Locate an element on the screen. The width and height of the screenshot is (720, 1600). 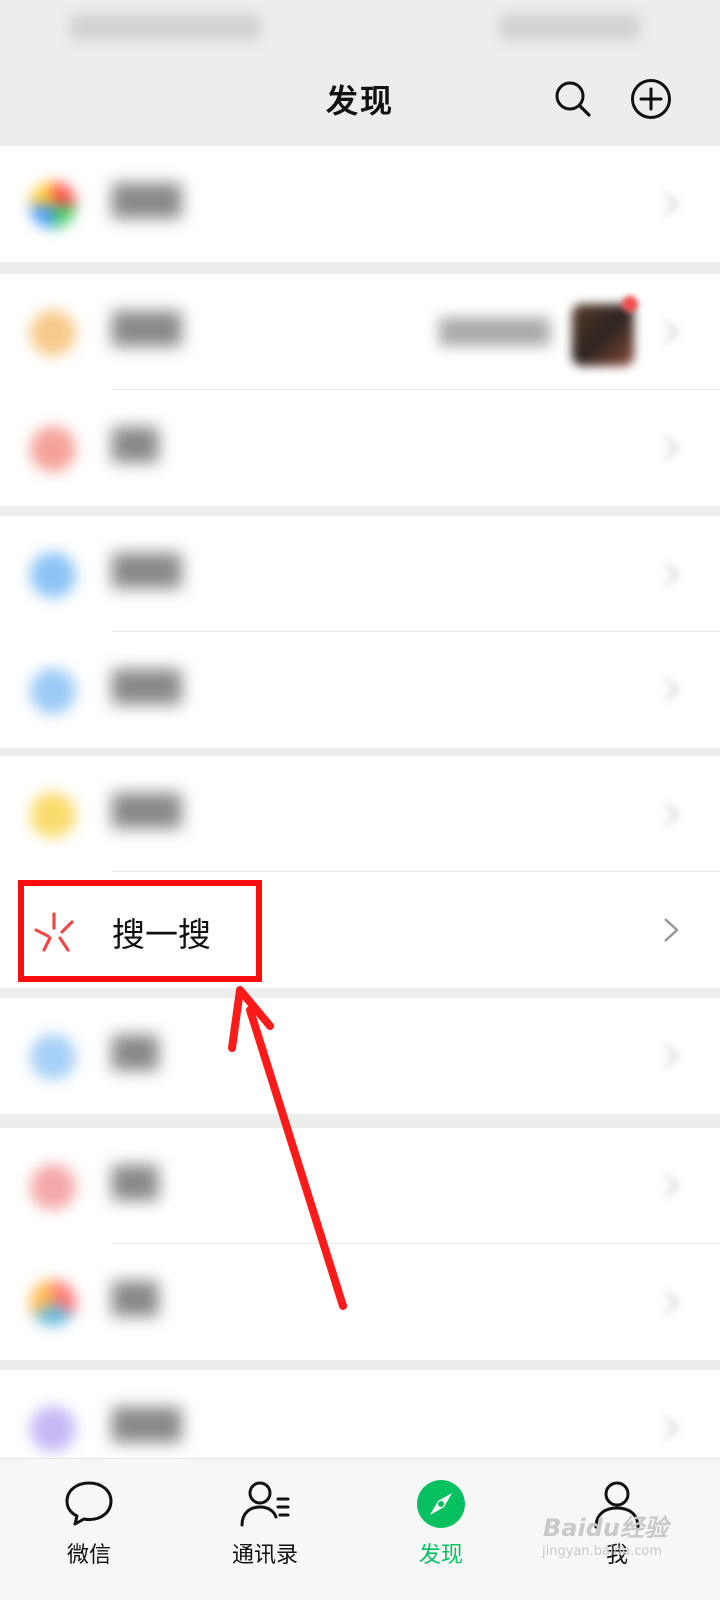
compass-icon is located at coordinates (441, 1504).